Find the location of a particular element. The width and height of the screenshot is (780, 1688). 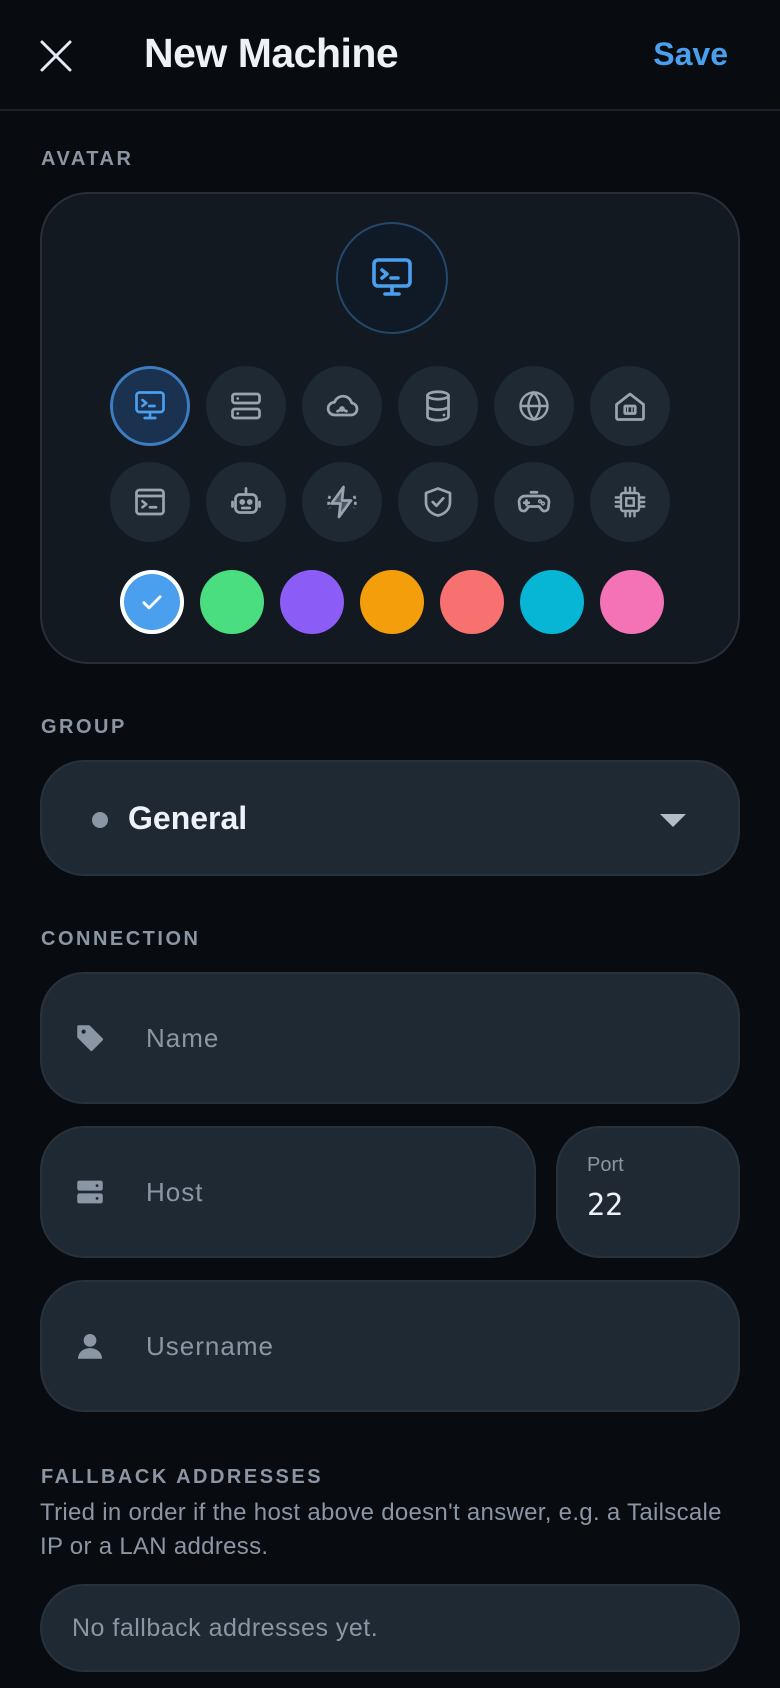

robot-icon is located at coordinates (246, 500).